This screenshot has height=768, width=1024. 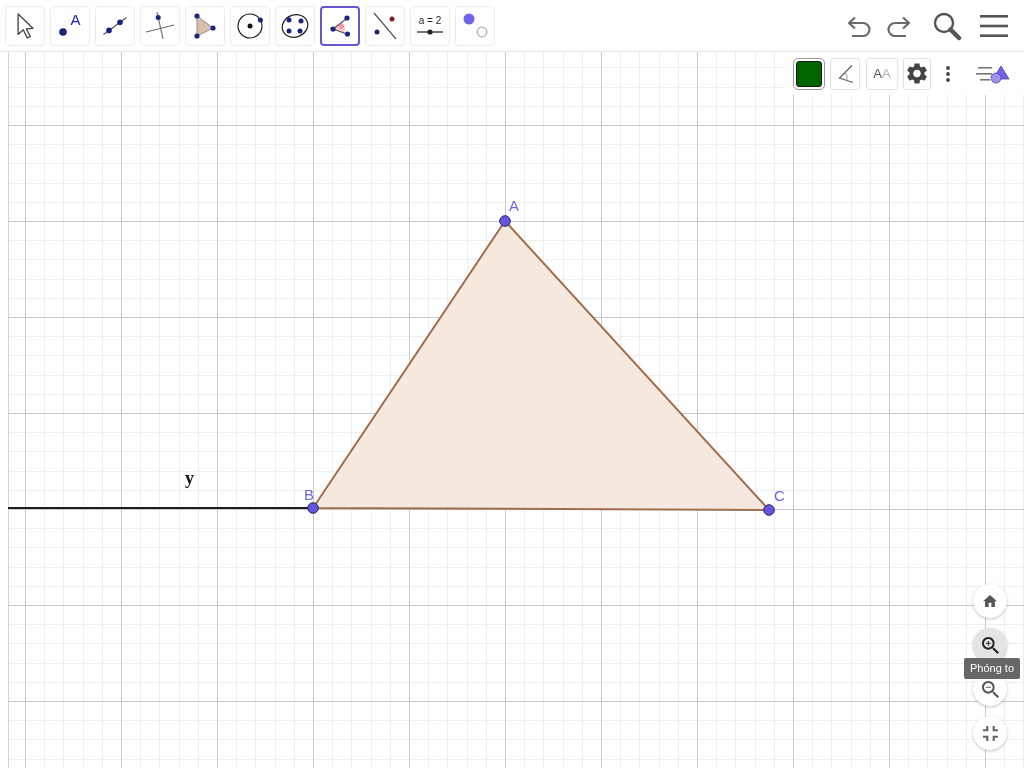 I want to click on ellipse-icon, so click(x=295, y=25).